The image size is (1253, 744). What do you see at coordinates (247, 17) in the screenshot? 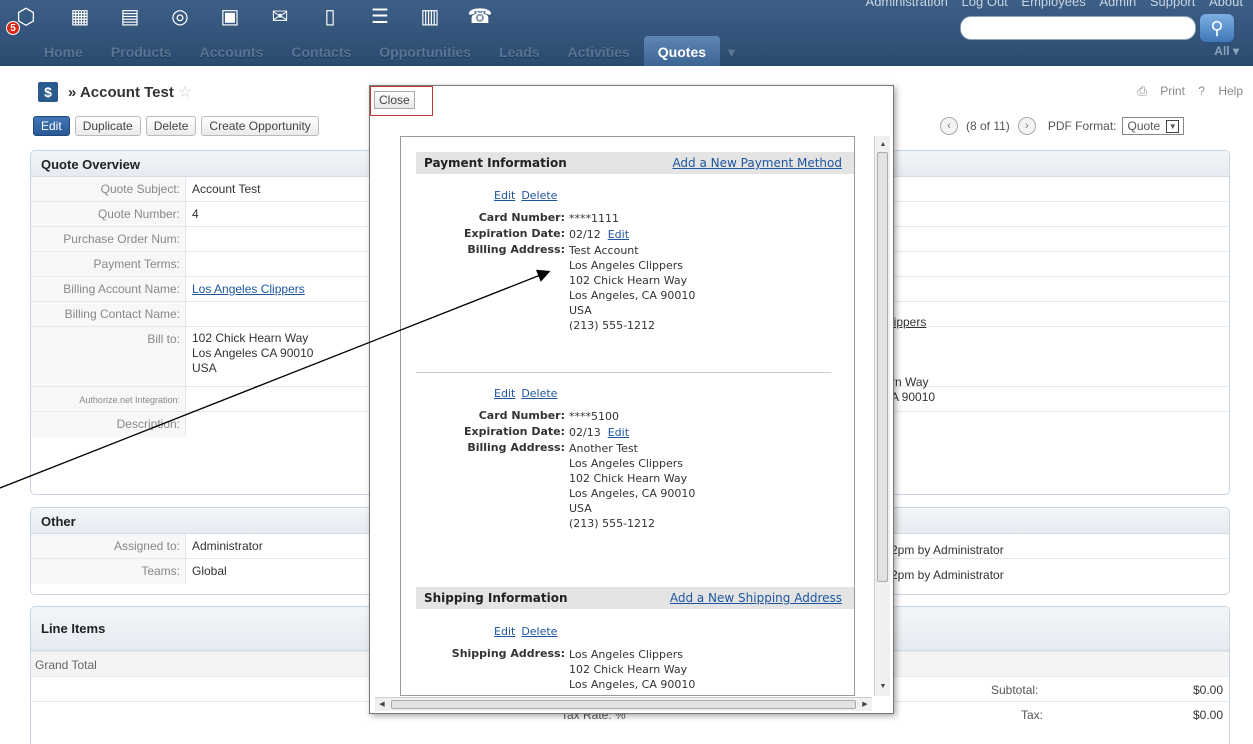
I see `module-icon-bar: ⬡ 5 ▦ ▤ ◎ ▣ ✉ ▯ ☰ ▥ ☎` at bounding box center [247, 17].